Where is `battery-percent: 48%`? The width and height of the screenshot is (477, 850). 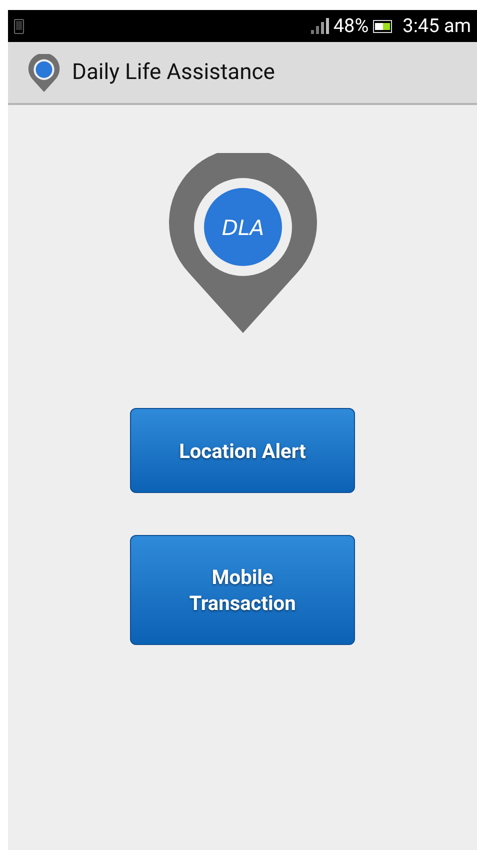
battery-percent: 48% is located at coordinates (351, 25).